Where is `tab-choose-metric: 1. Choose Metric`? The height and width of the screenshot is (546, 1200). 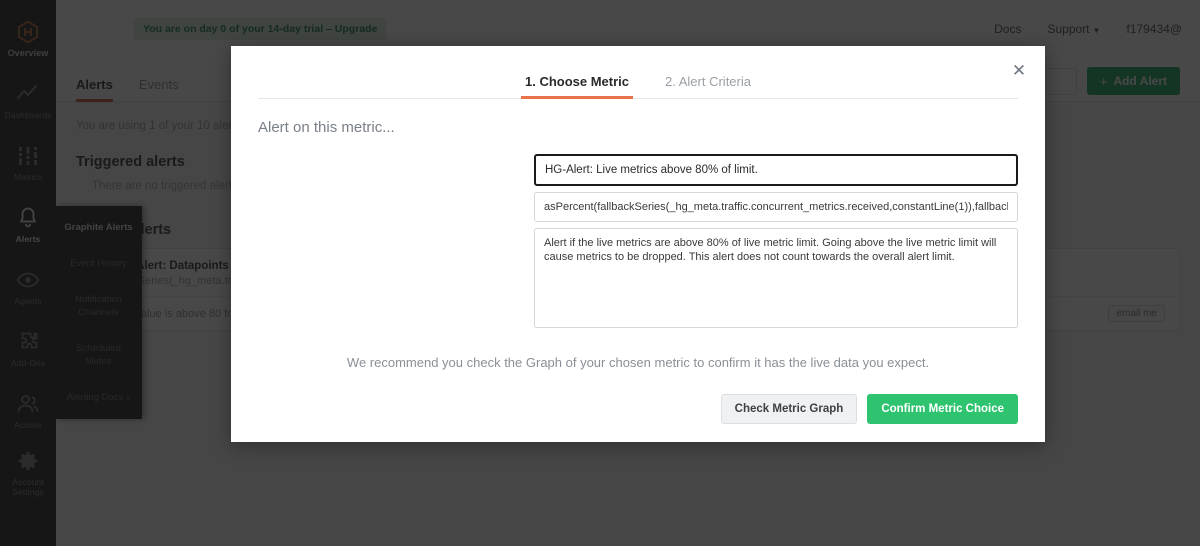 tab-choose-metric: 1. Choose Metric is located at coordinates (577, 86).